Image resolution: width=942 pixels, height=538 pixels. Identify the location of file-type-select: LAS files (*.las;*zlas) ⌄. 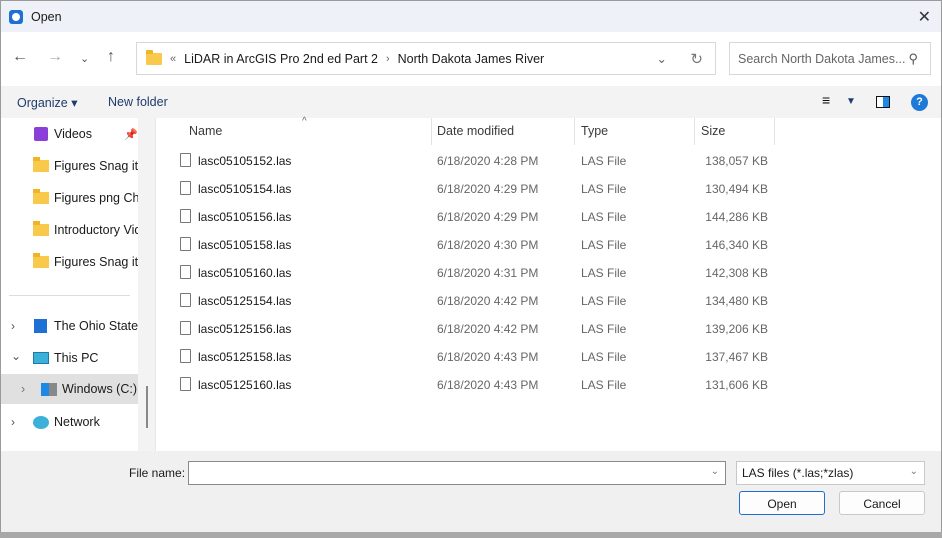
(830, 473).